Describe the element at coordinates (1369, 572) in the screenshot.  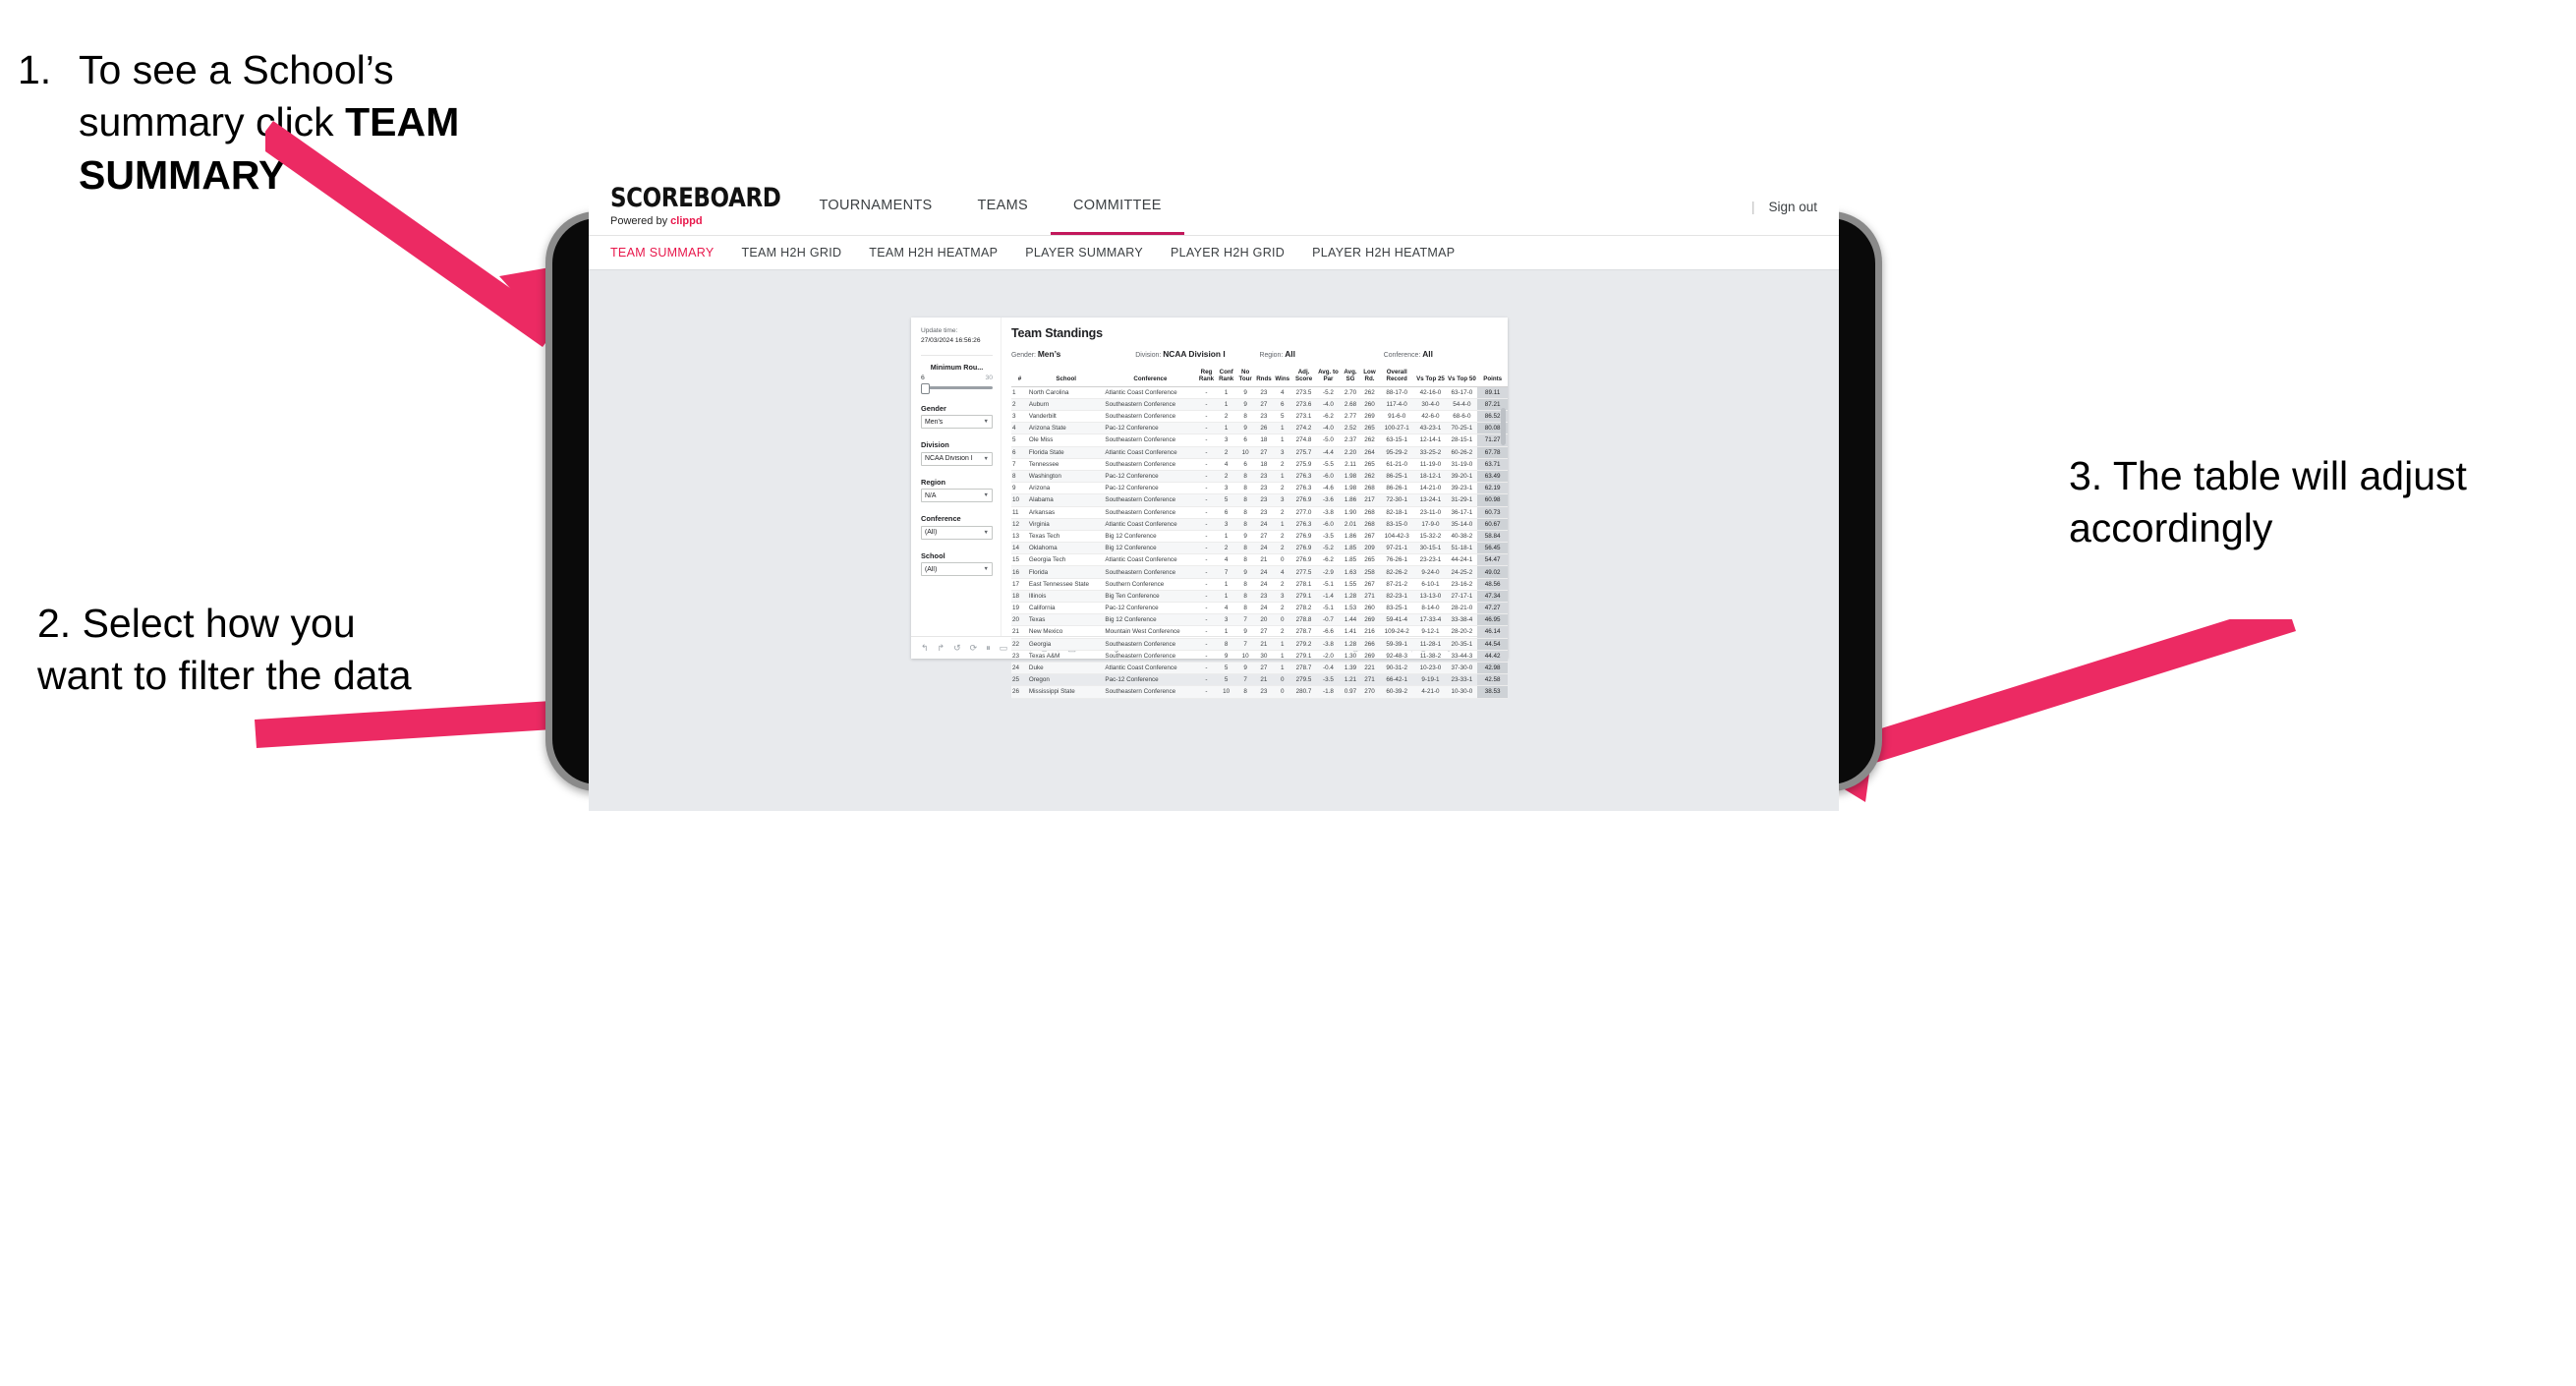
I see `cell-stat: 258` at that location.